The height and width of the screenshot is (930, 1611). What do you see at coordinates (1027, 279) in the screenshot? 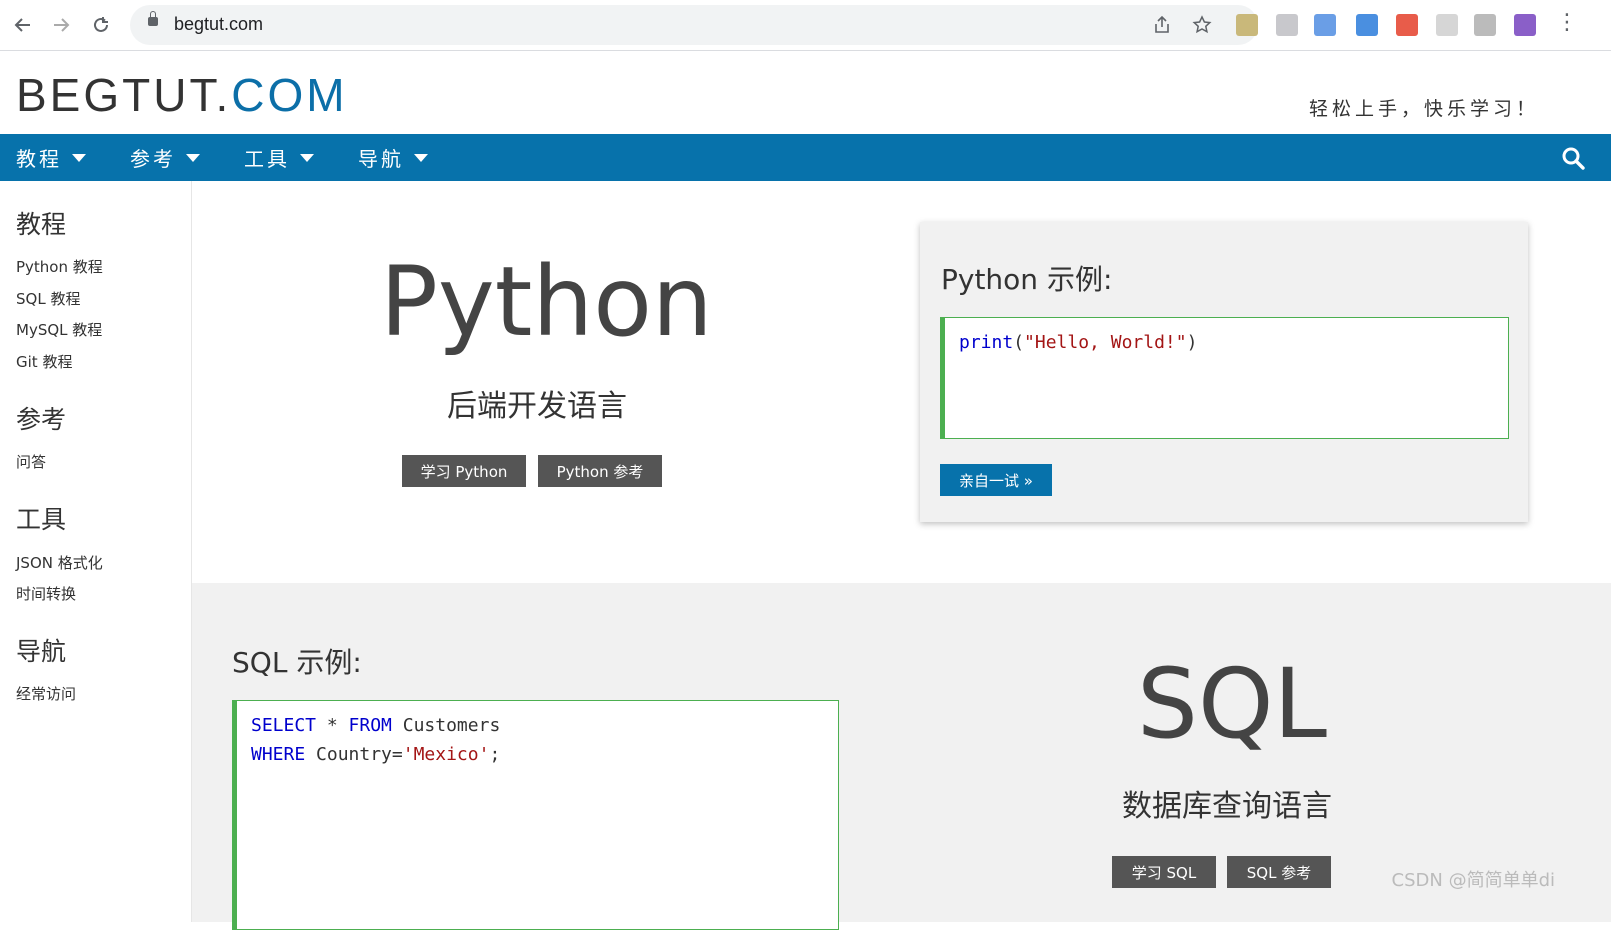
I see `python-example-title: Python 示例:` at bounding box center [1027, 279].